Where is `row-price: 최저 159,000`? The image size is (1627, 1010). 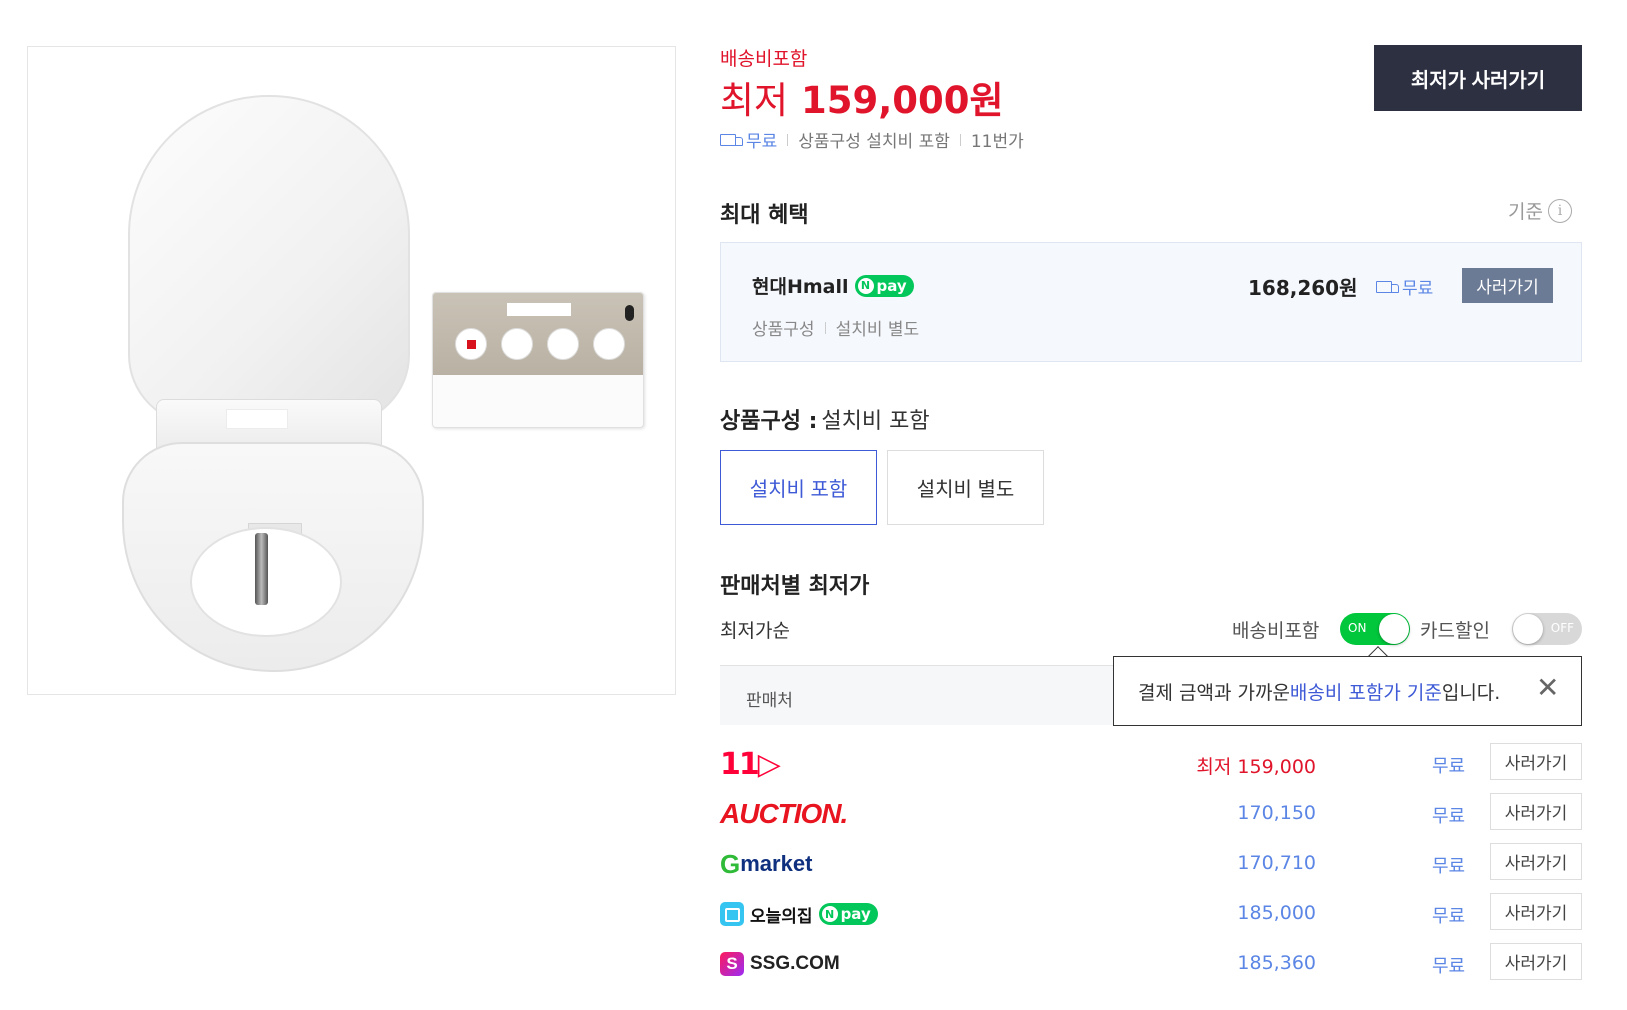
row-price: 최저 159,000 is located at coordinates (1256, 765).